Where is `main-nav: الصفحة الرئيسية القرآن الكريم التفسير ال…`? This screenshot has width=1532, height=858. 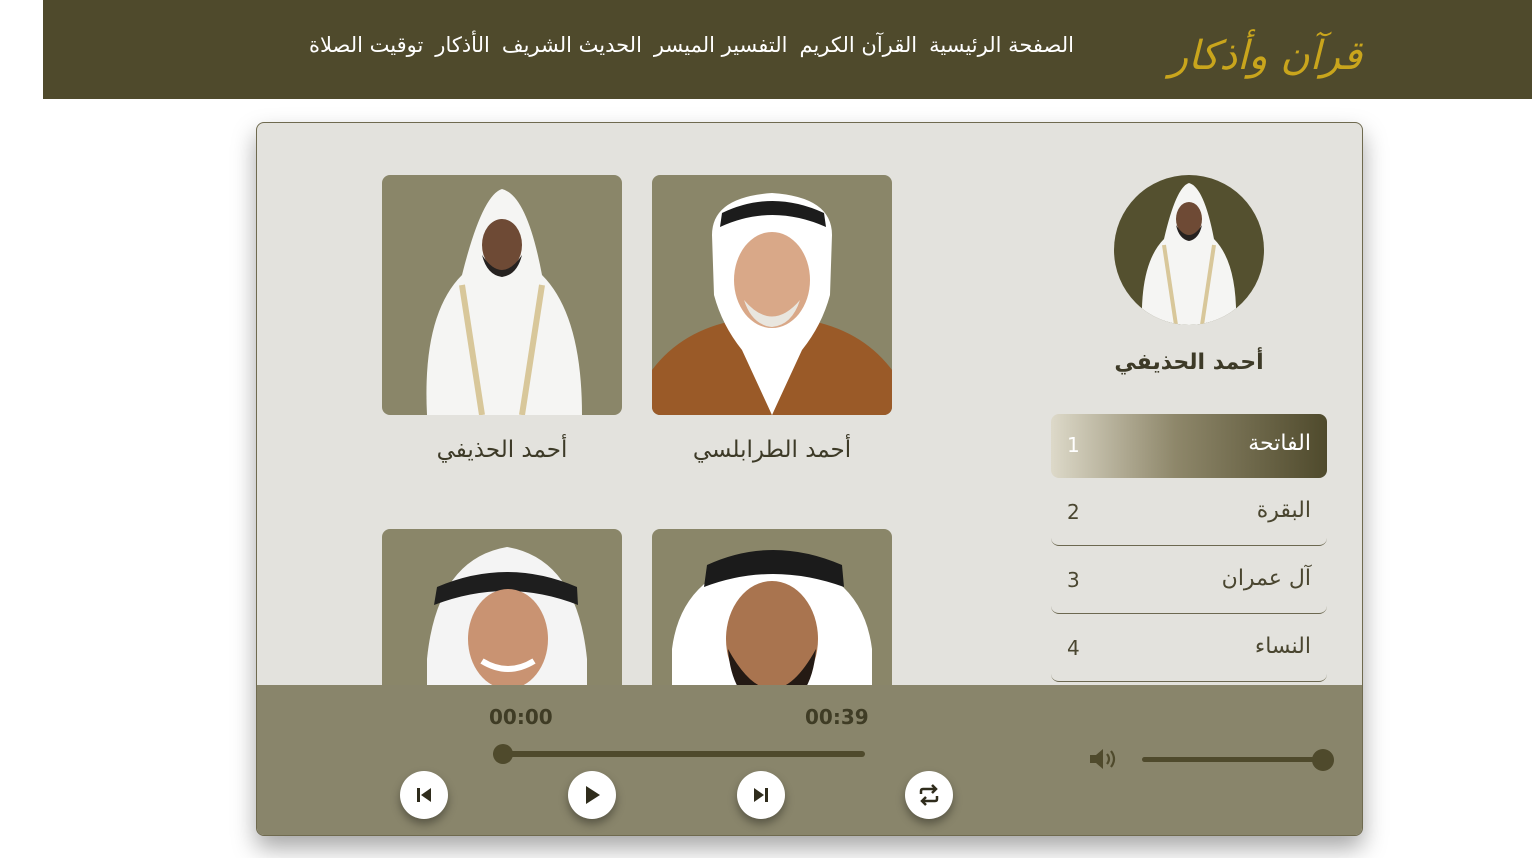
main-nav: الصفحة الرئيسية القرآن الكريم التفسير ال… is located at coordinates (692, 45).